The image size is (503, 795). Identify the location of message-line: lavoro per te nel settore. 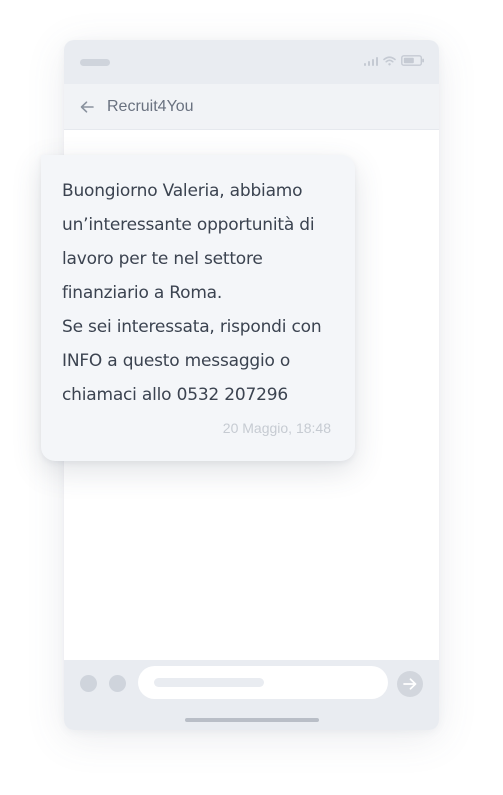
(162, 259).